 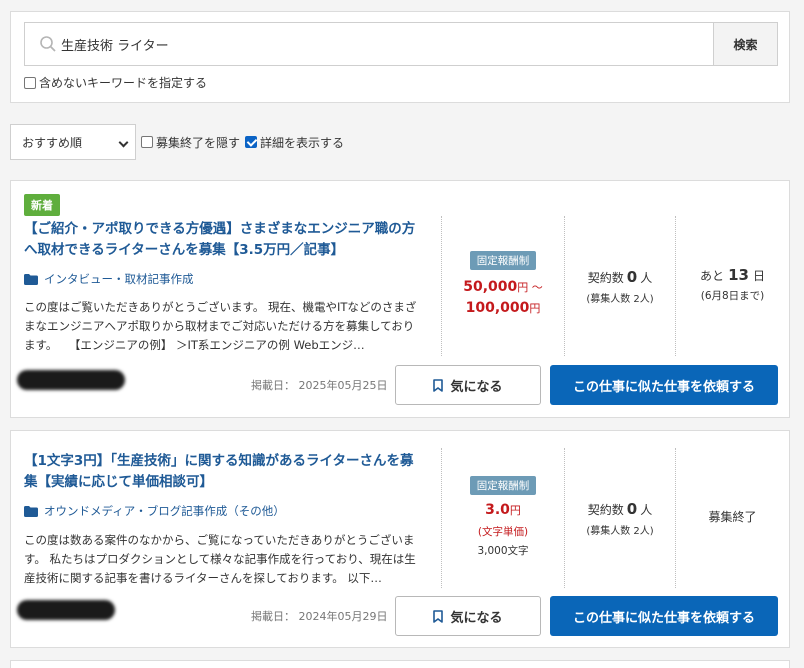 I want to click on search-icon, so click(x=48, y=44).